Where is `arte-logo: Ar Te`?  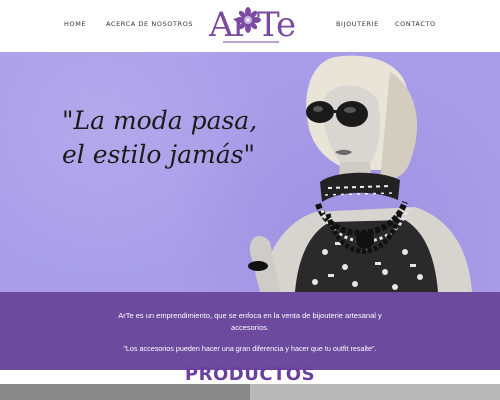
arte-logo: Ar Te is located at coordinates (251, 25).